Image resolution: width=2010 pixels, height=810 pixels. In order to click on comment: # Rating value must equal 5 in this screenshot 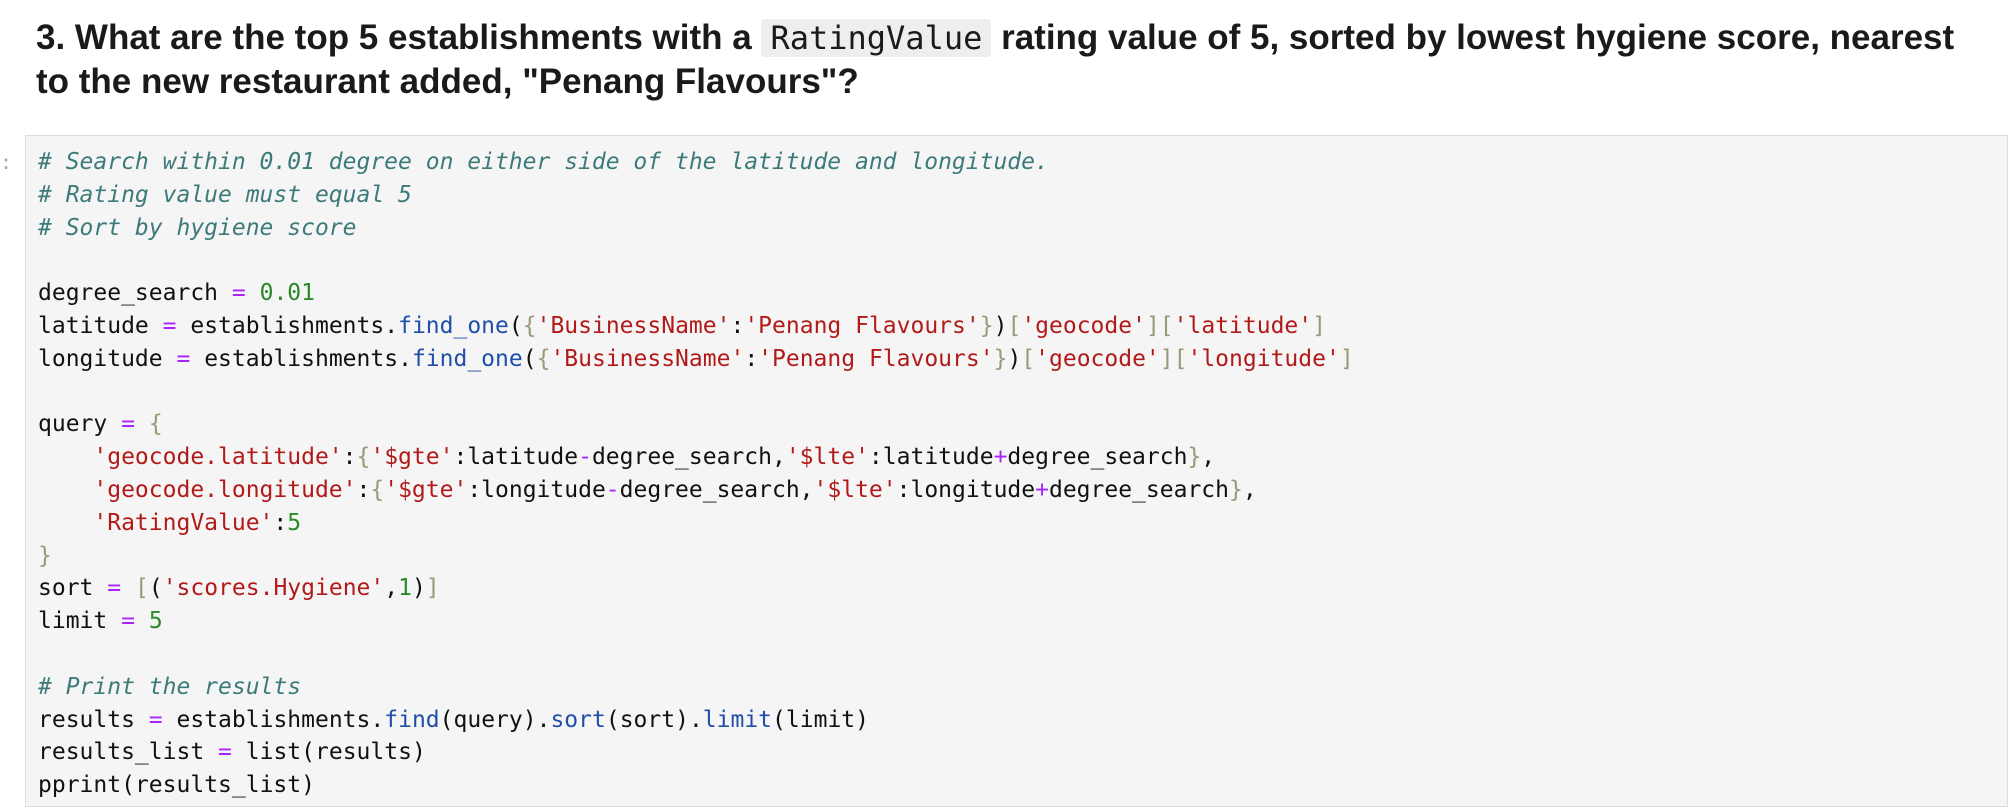, I will do `click(225, 194)`.